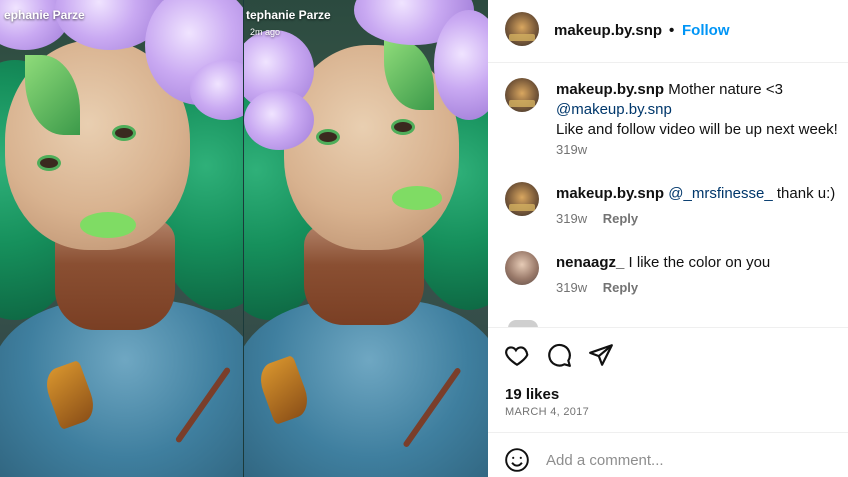 Image resolution: width=848 pixels, height=477 pixels. Describe the element at coordinates (559, 355) in the screenshot. I see `comment-icon` at that location.